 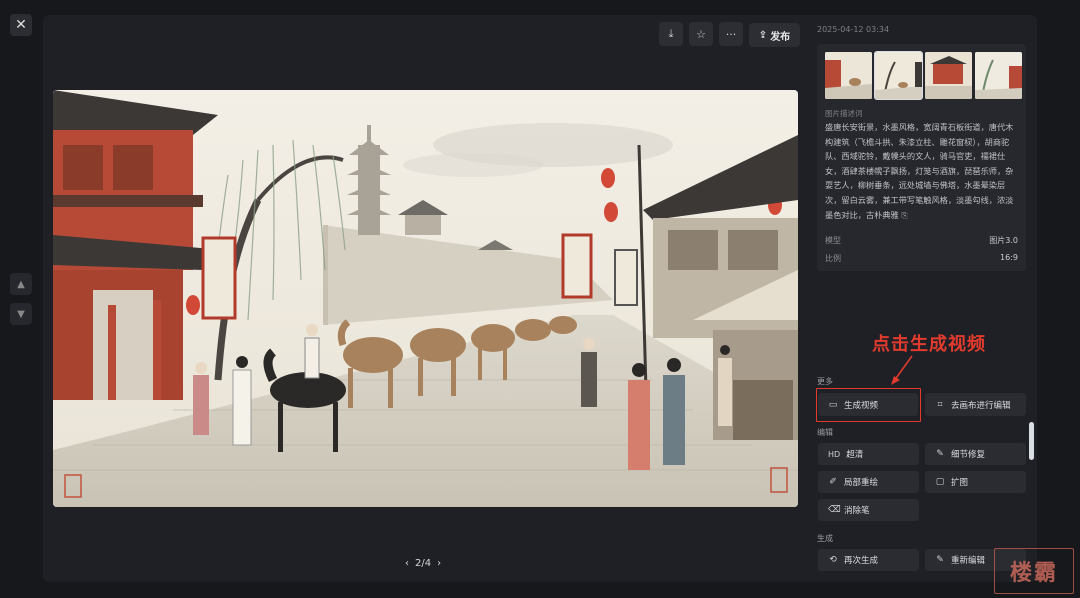 I want to click on canvas-edit-button: ⌗ 去画布进行编辑, so click(x=975, y=404).